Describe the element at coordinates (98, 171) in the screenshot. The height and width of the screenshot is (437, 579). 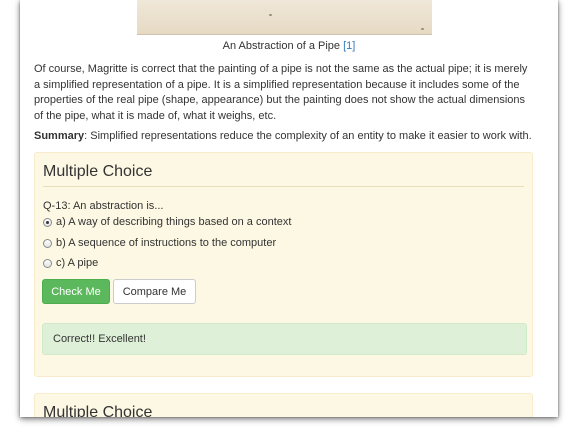
I see `mc-title: Multiple Choice` at that location.